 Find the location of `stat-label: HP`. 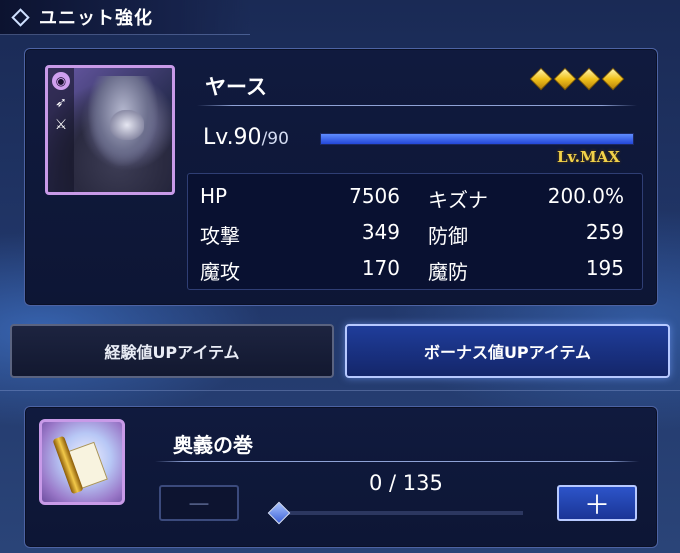

stat-label: HP is located at coordinates (214, 196).